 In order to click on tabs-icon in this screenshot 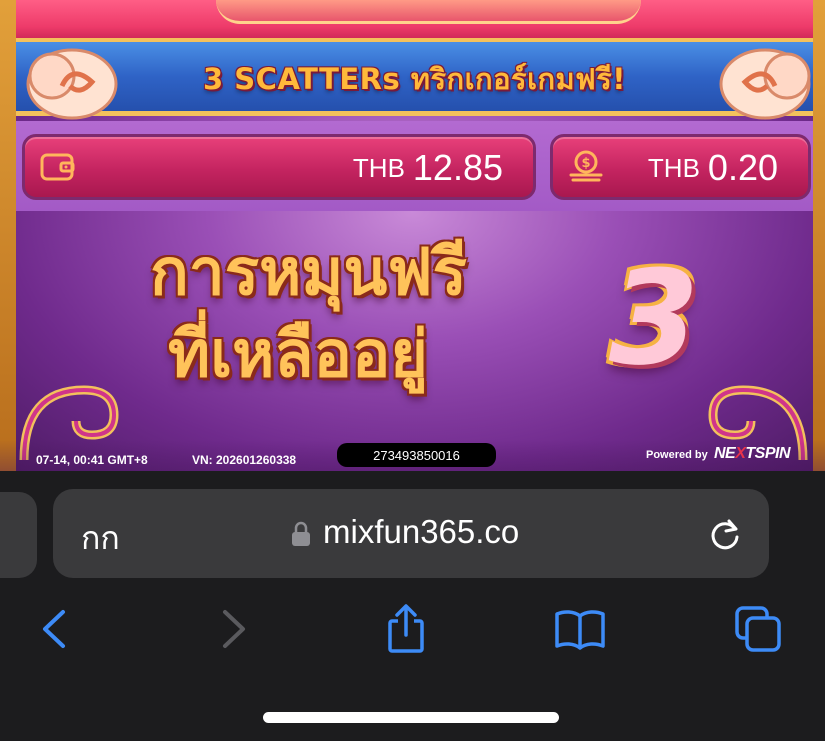, I will do `click(758, 629)`.